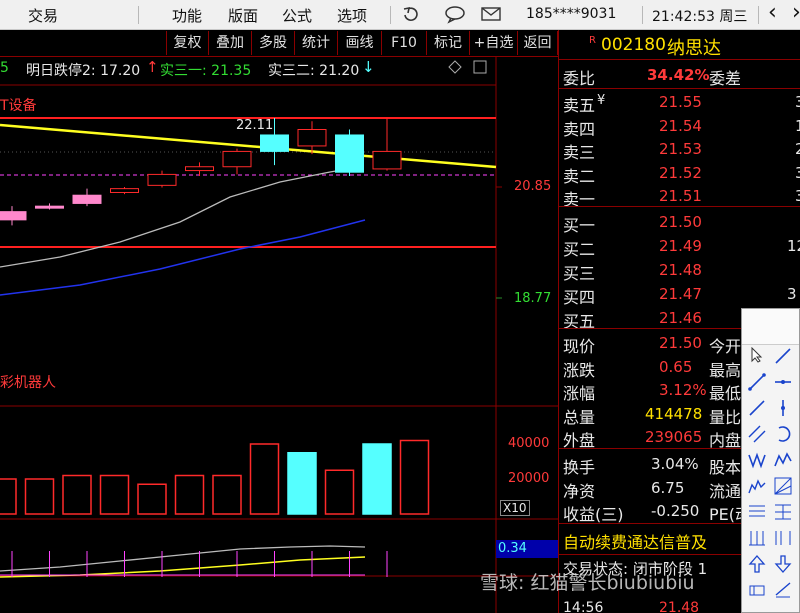 This screenshot has height=613, width=800. I want to click on high-annotation: 22.11, so click(255, 125).